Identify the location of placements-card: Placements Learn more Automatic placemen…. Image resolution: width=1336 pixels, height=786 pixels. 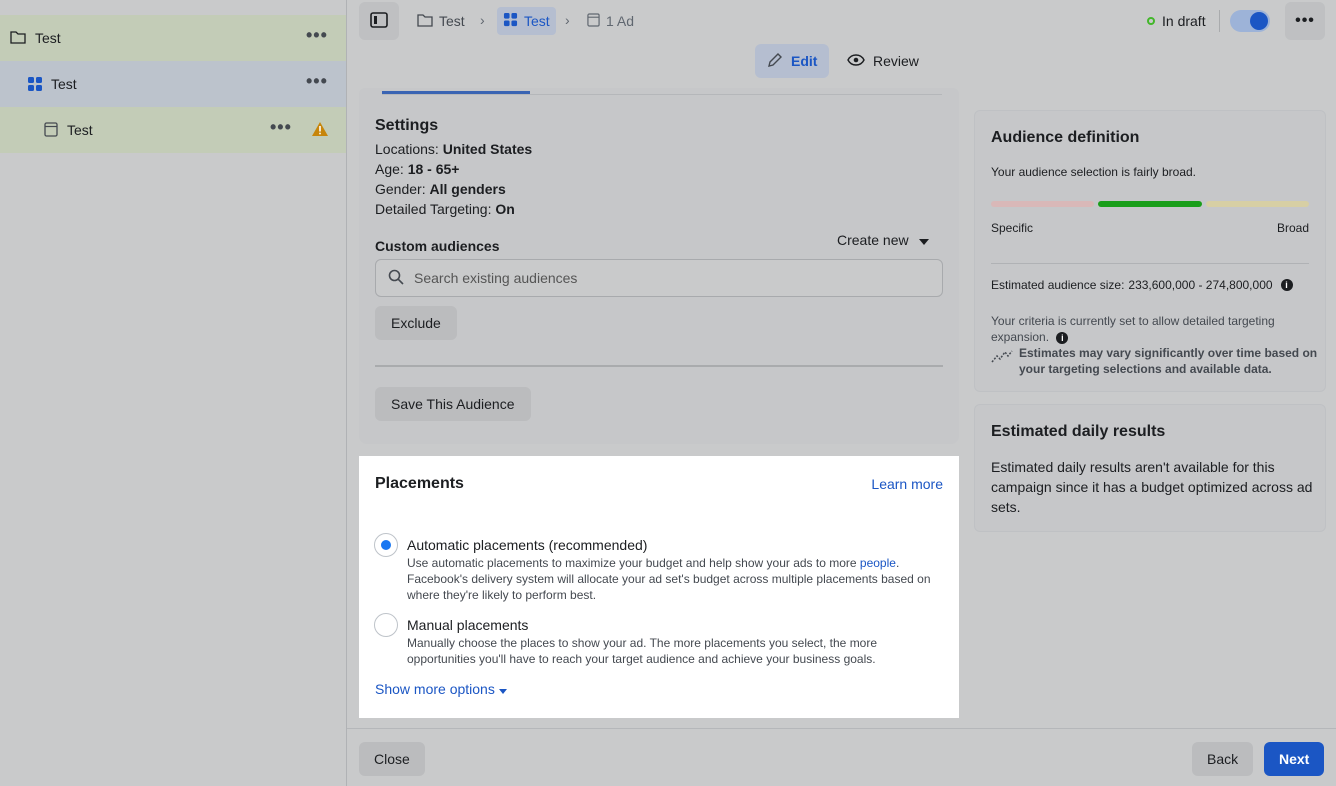
(659, 587).